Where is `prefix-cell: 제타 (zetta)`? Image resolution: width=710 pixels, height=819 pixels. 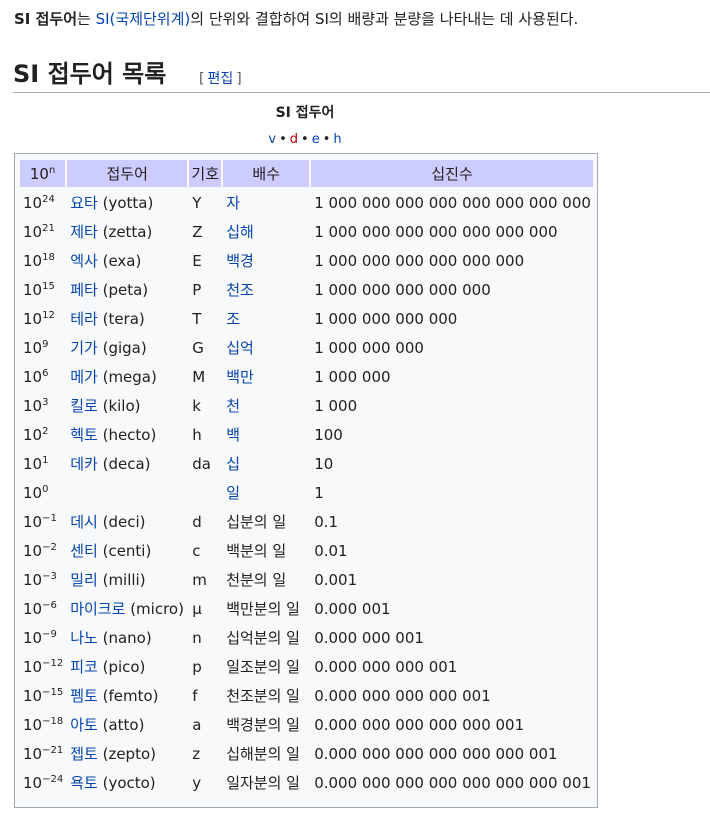 prefix-cell: 제타 (zetta) is located at coordinates (127, 231).